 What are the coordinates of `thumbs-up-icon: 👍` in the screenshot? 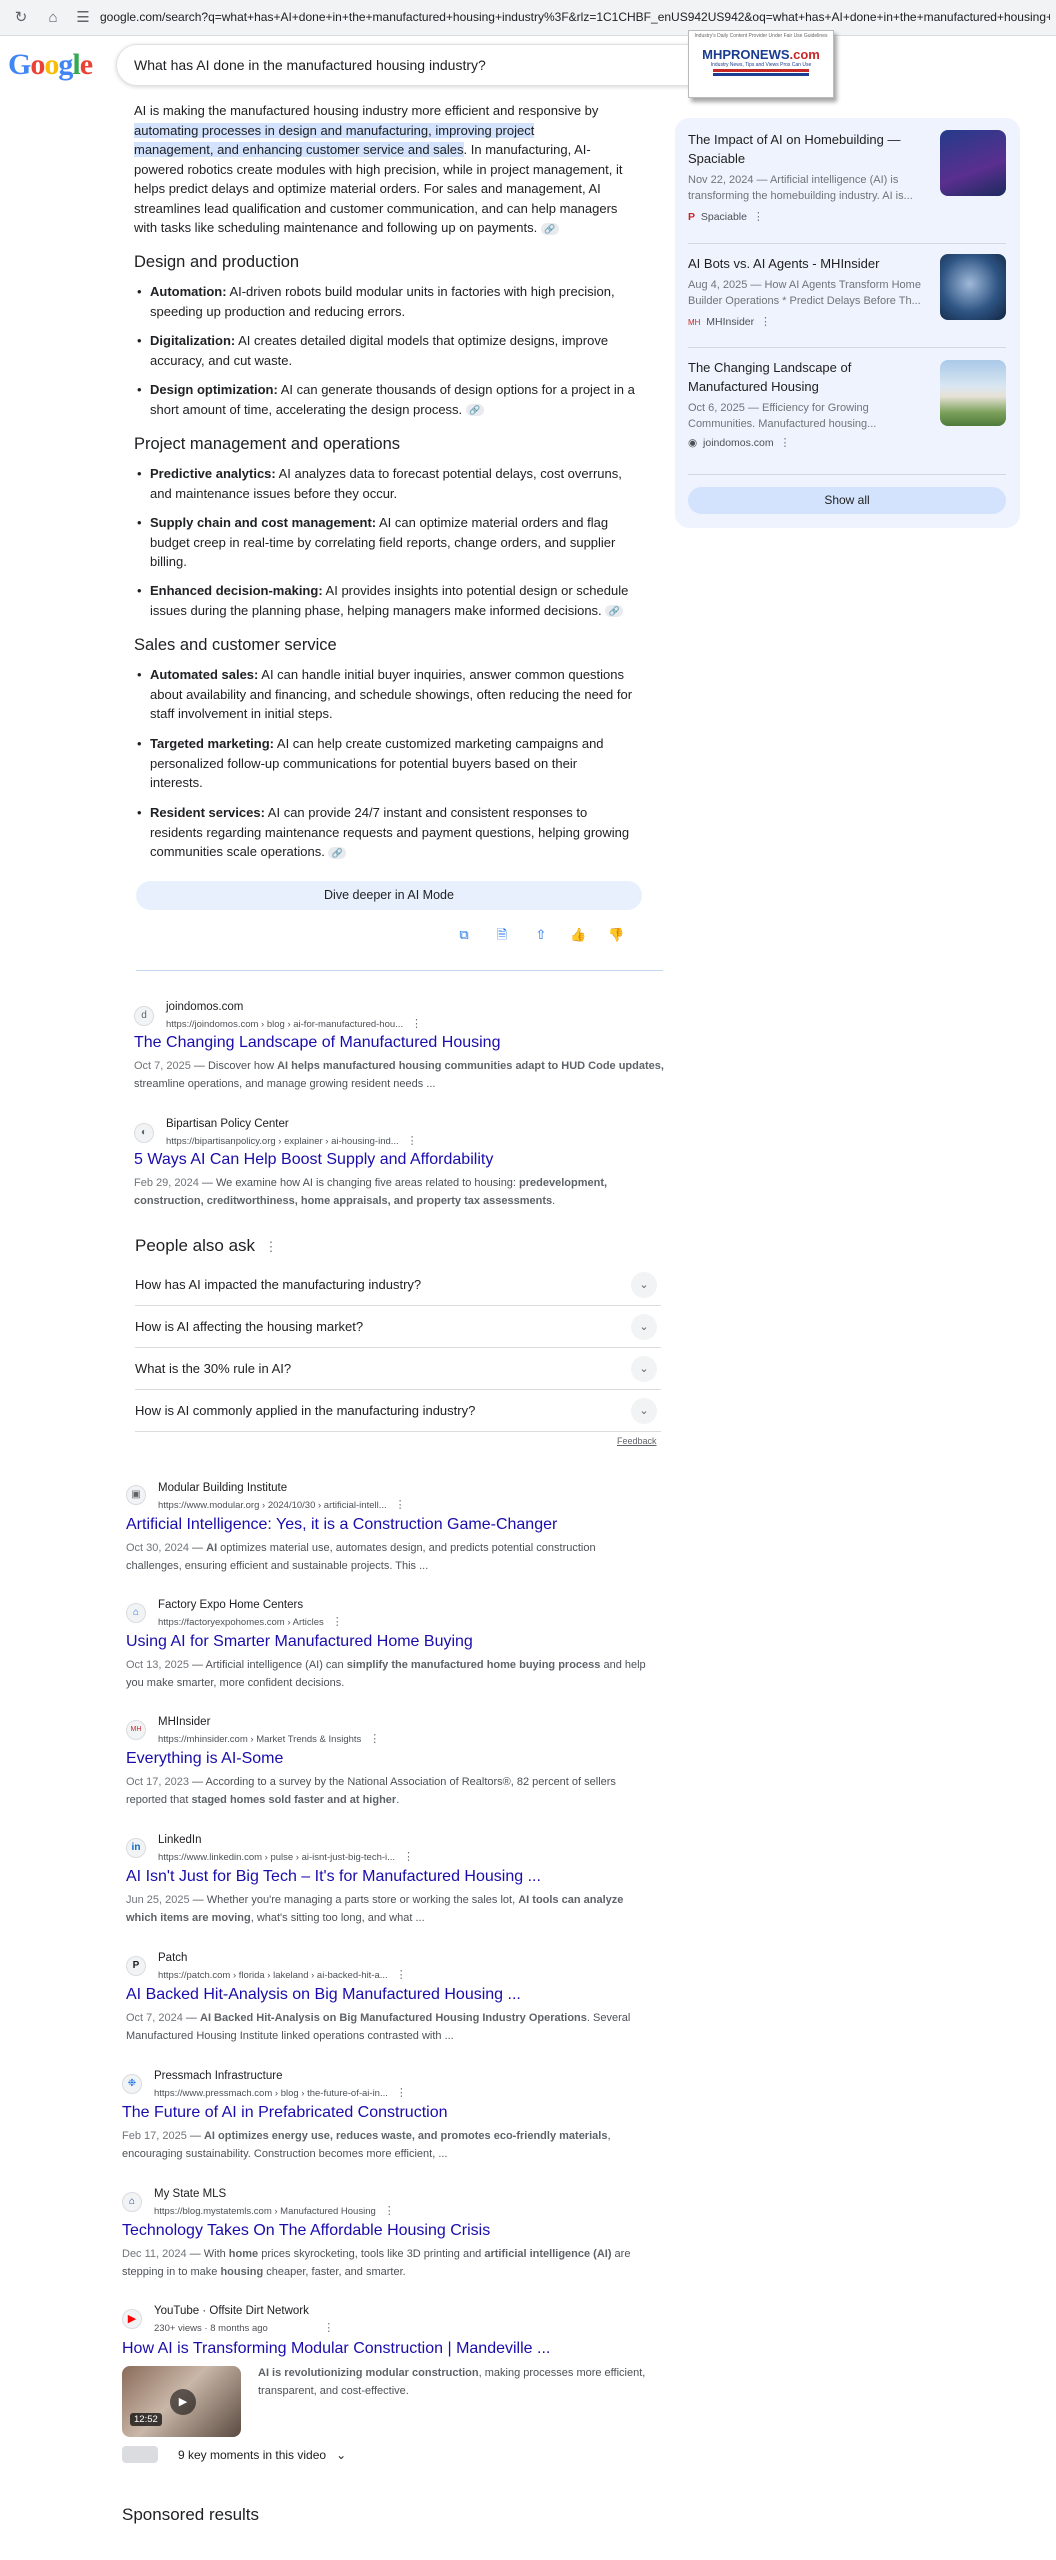 It's located at (578, 935).